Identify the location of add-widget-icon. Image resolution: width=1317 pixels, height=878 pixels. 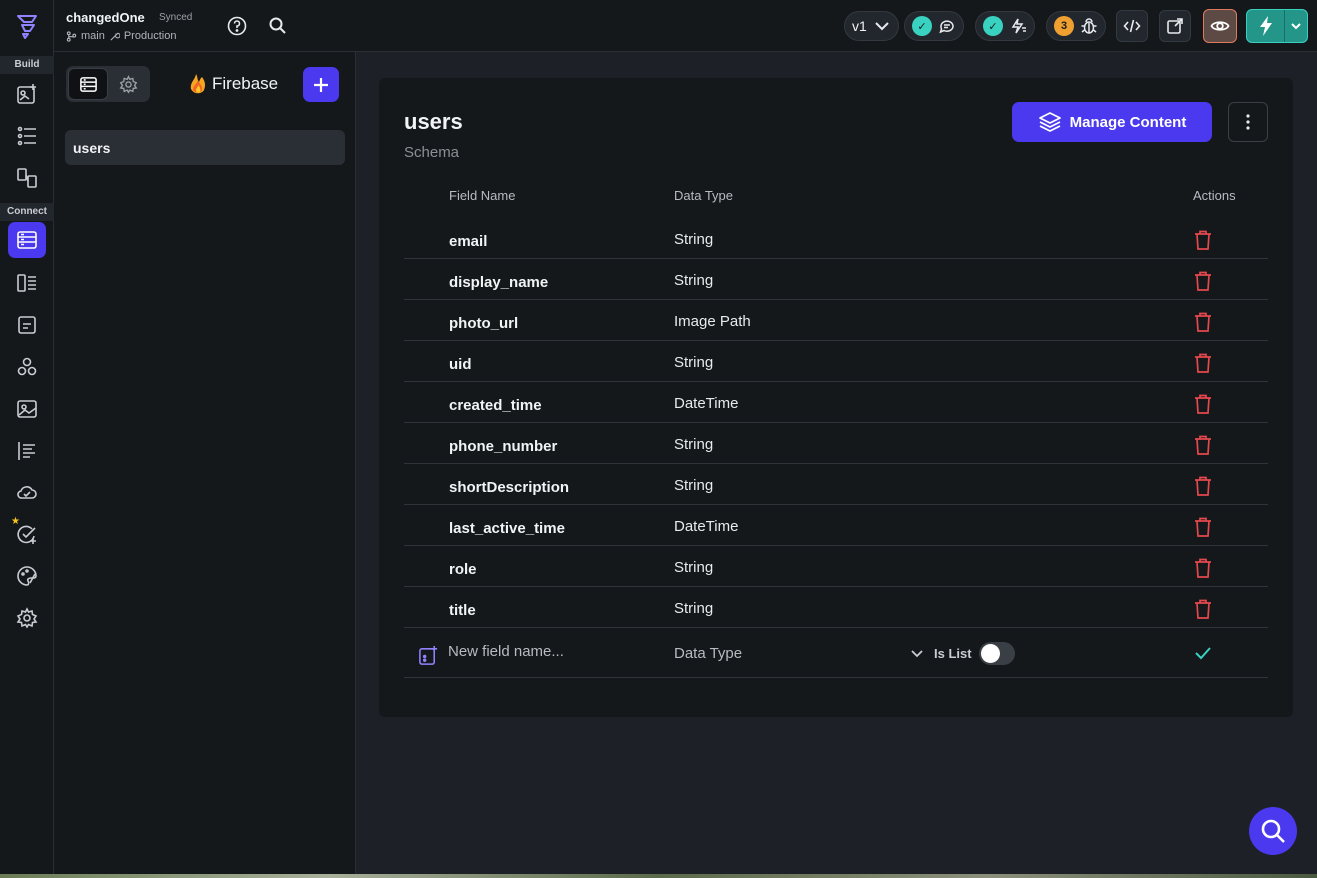
(26, 94).